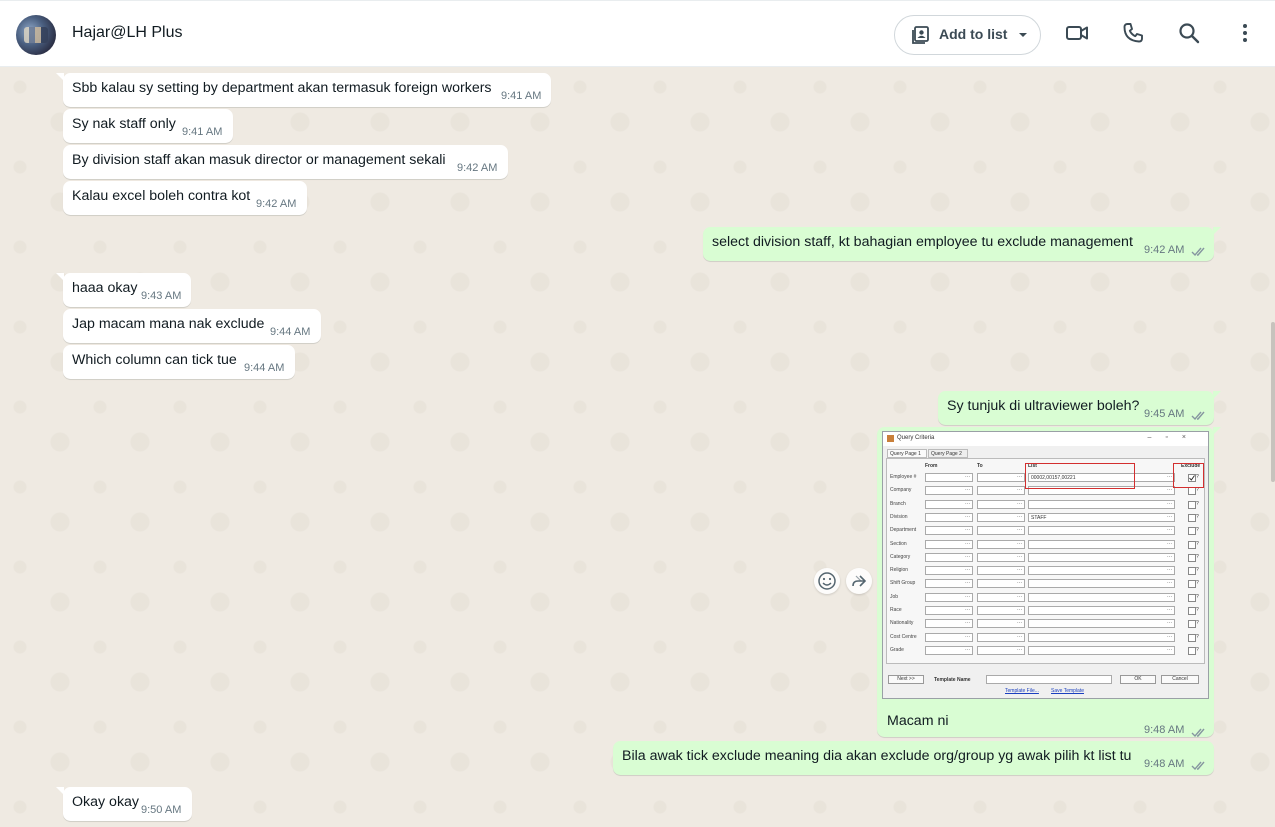  I want to click on cancel-button: Cancel, so click(1180, 679).